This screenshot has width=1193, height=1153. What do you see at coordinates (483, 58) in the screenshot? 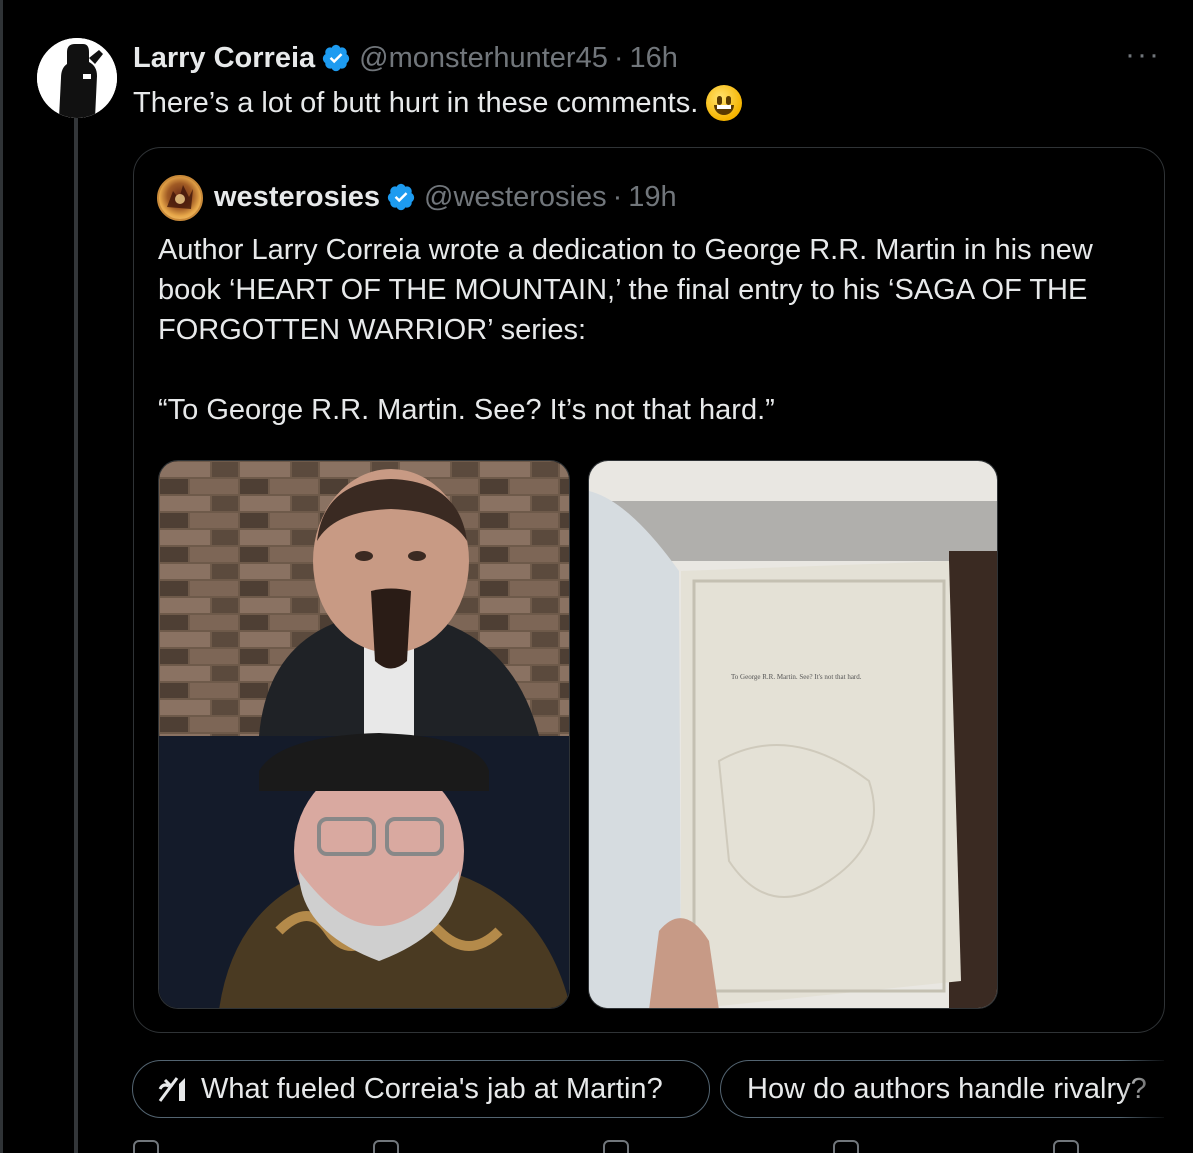
I see `author-handle: @monsterhunter45` at bounding box center [483, 58].